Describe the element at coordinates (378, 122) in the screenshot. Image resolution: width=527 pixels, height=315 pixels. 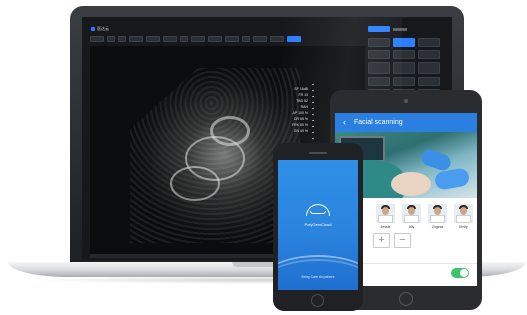
I see `tablet-title: Facial scanning` at that location.